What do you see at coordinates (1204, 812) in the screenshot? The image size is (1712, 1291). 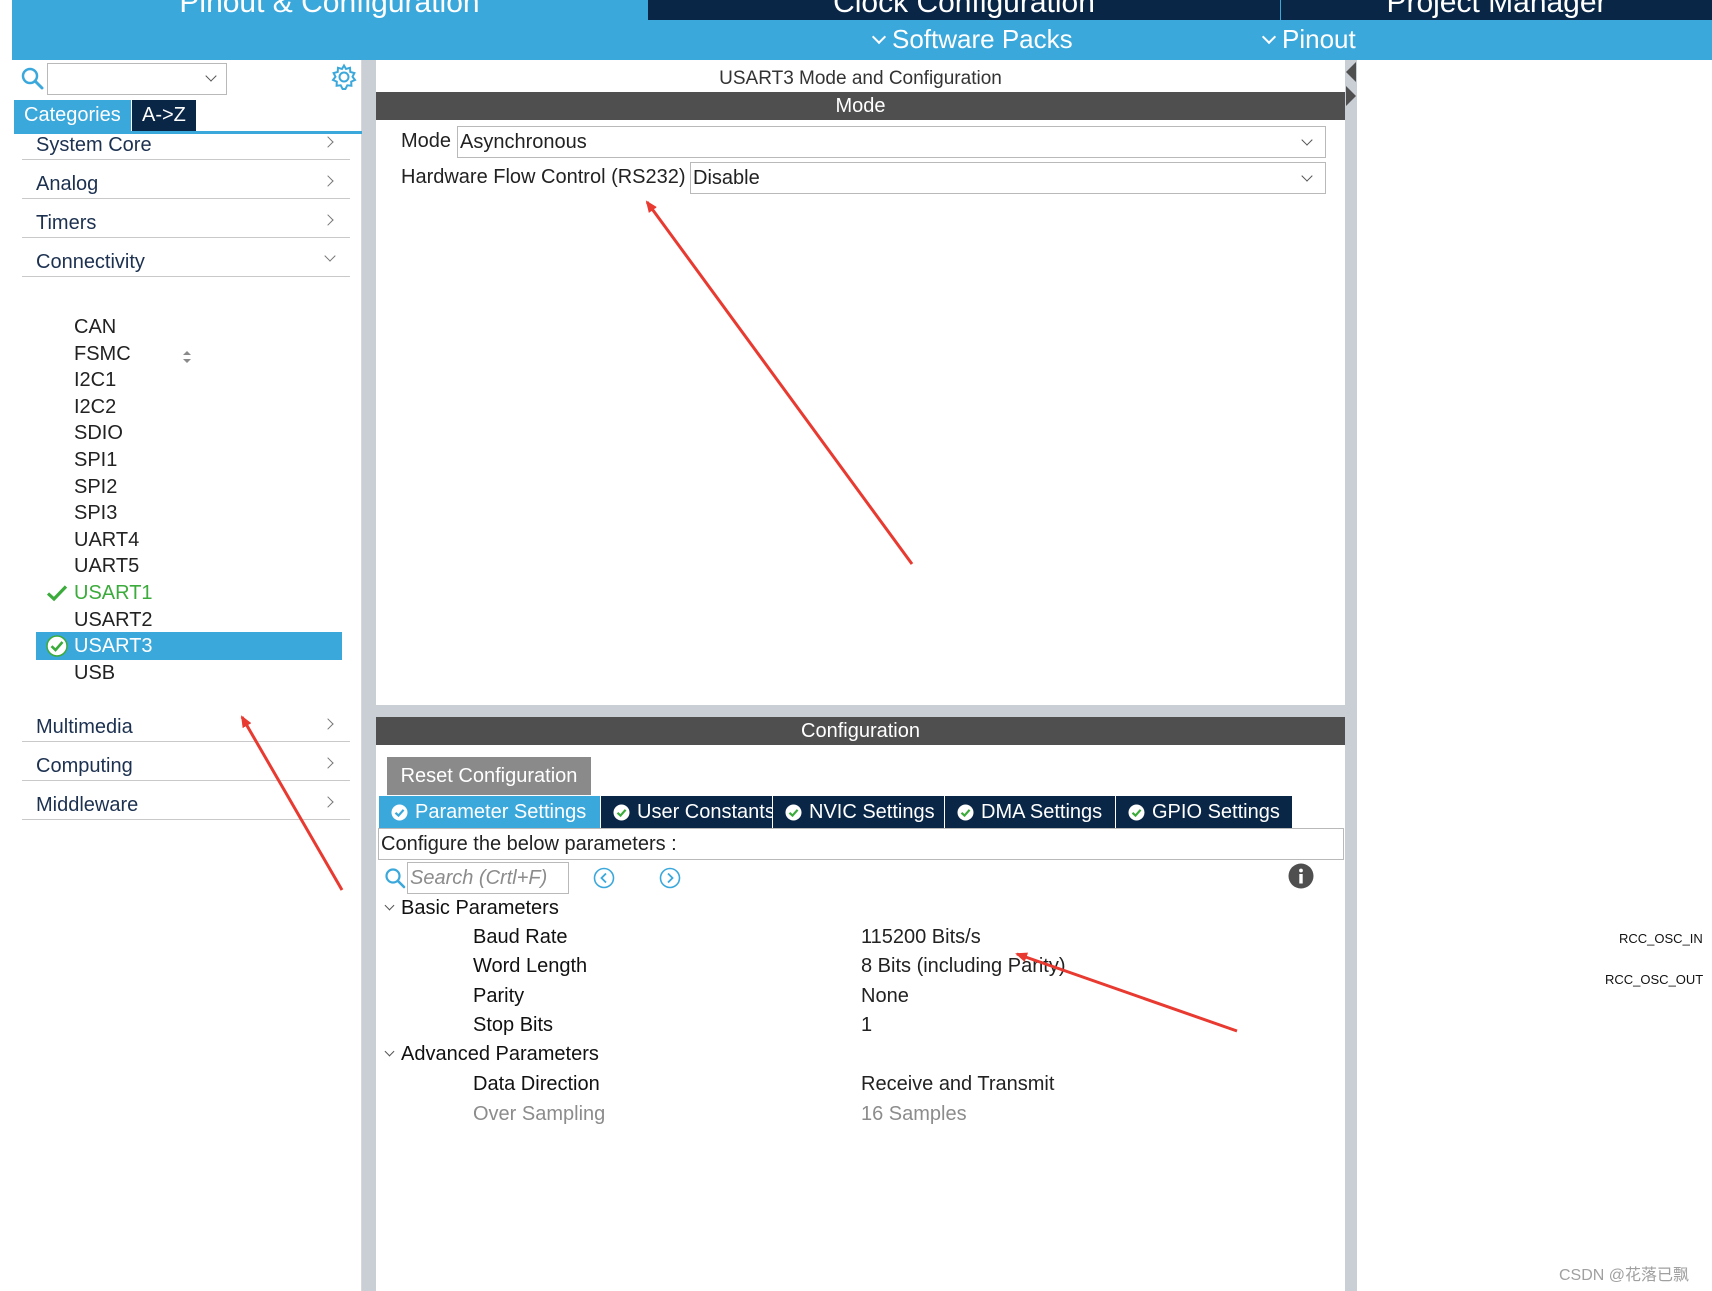 I see `tab-gpio-settings: GPIO Settings` at bounding box center [1204, 812].